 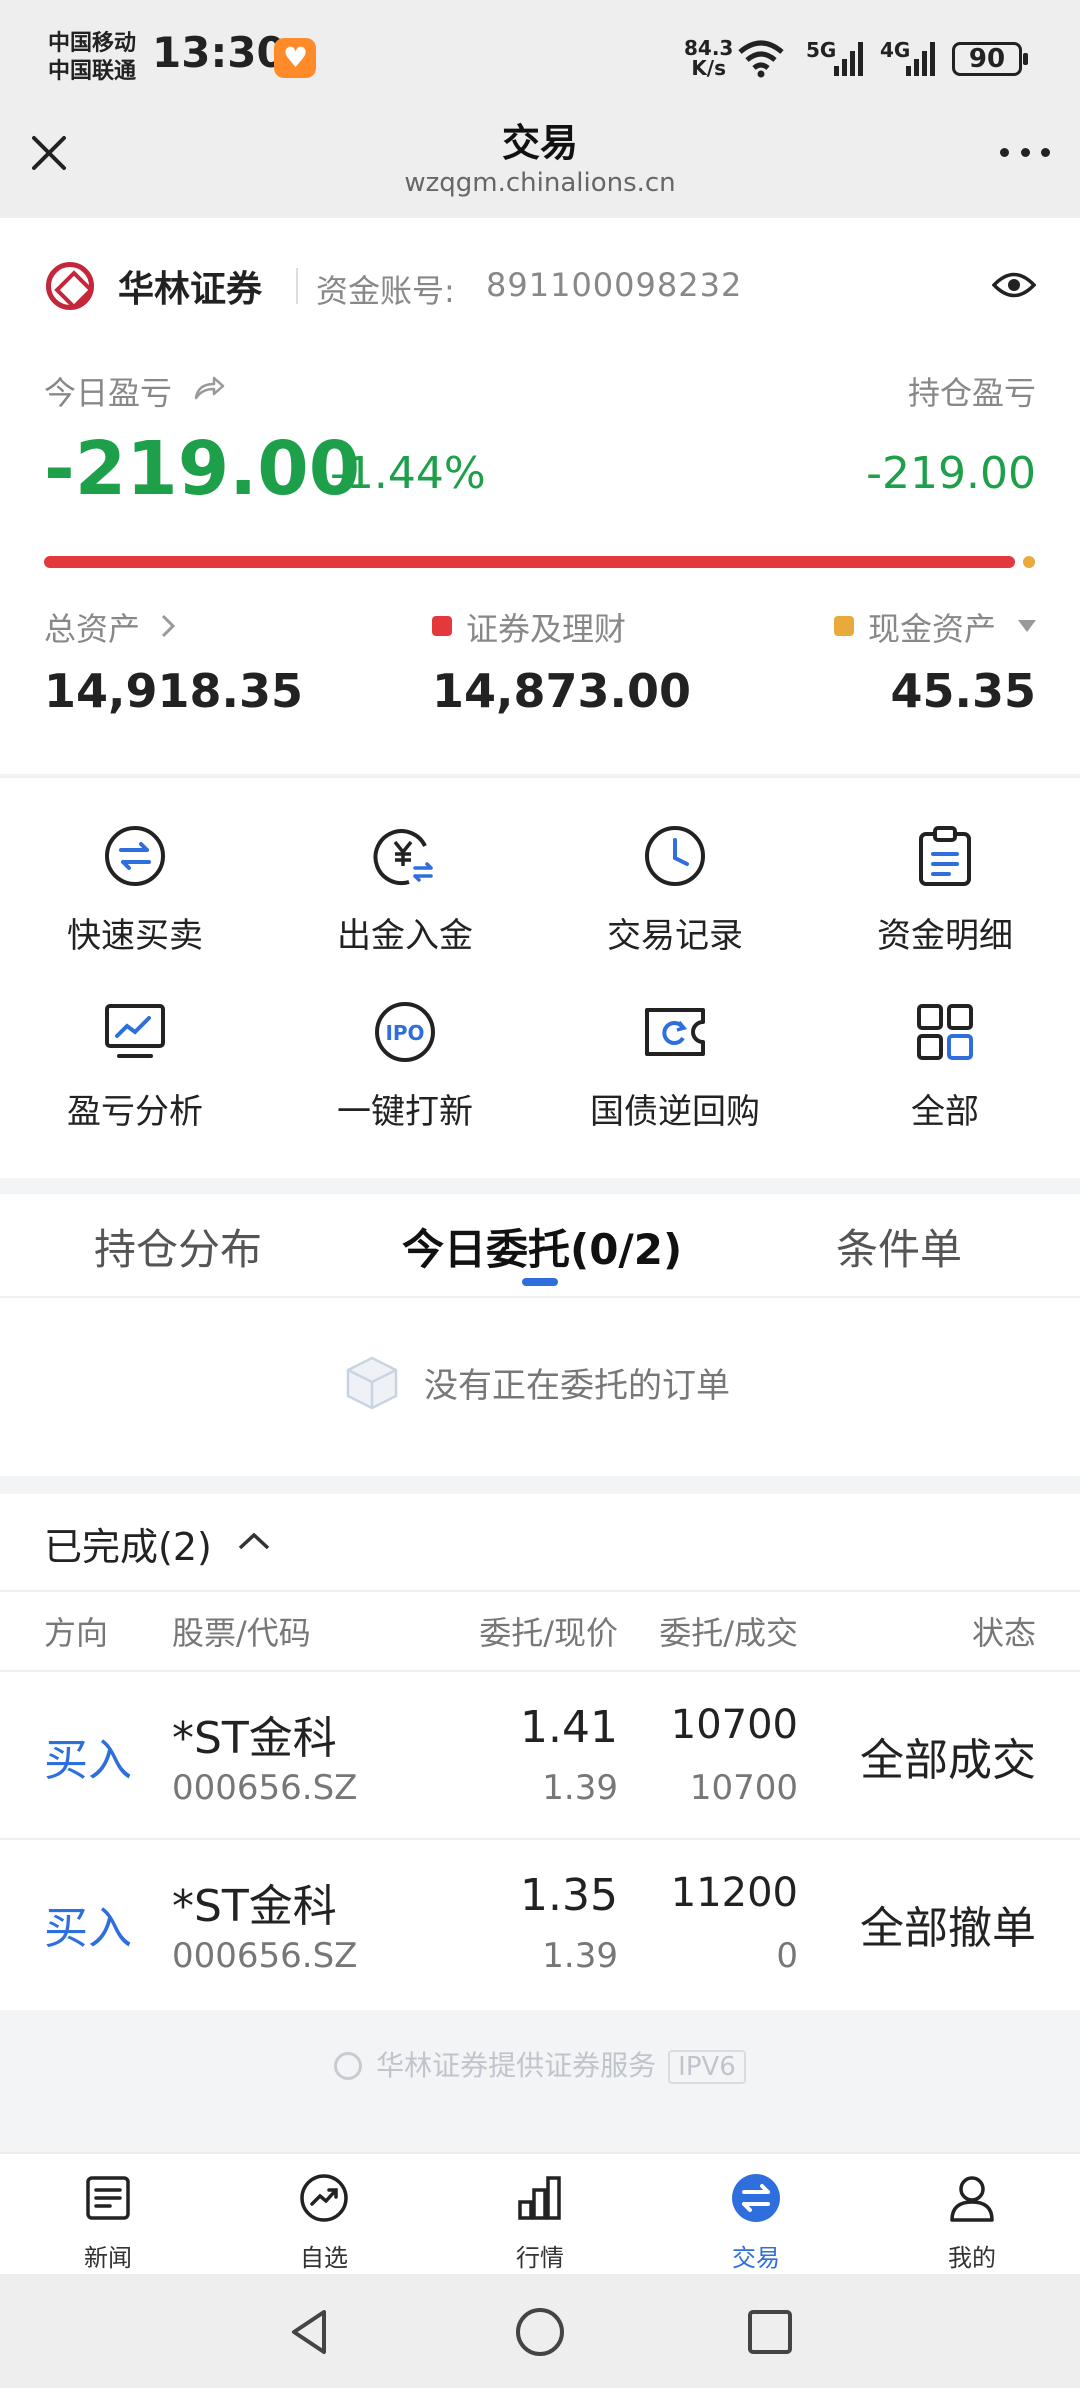 I want to click on footer-brand: 华林证券提供证券服务 IPV6, so click(x=540, y=2064).